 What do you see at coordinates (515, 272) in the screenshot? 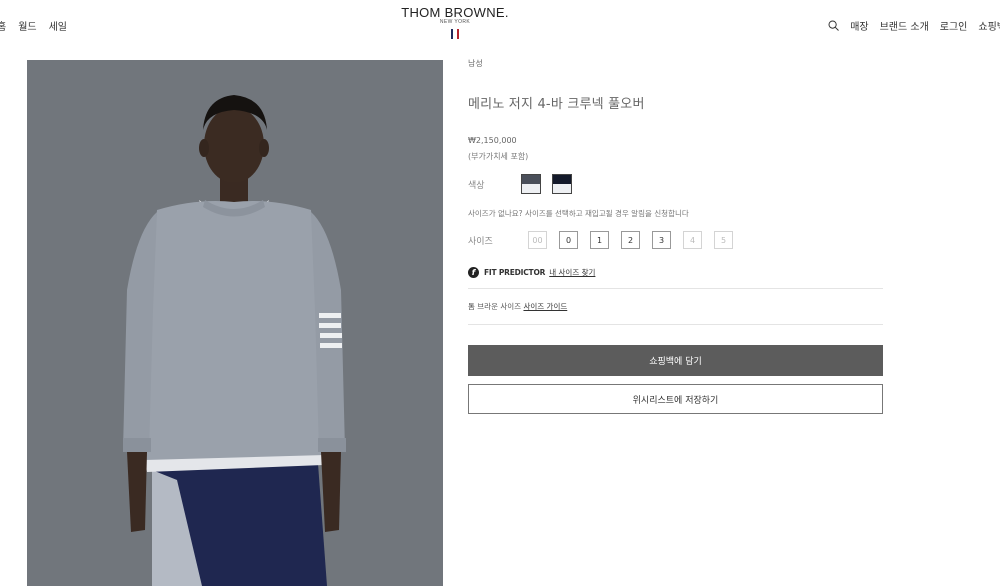
I see `fit-predictor-label: FIT PREDICTOR` at bounding box center [515, 272].